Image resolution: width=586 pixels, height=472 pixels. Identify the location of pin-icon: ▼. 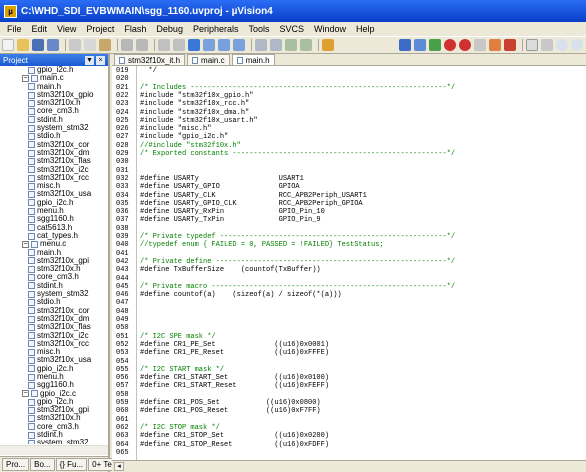
(89, 60).